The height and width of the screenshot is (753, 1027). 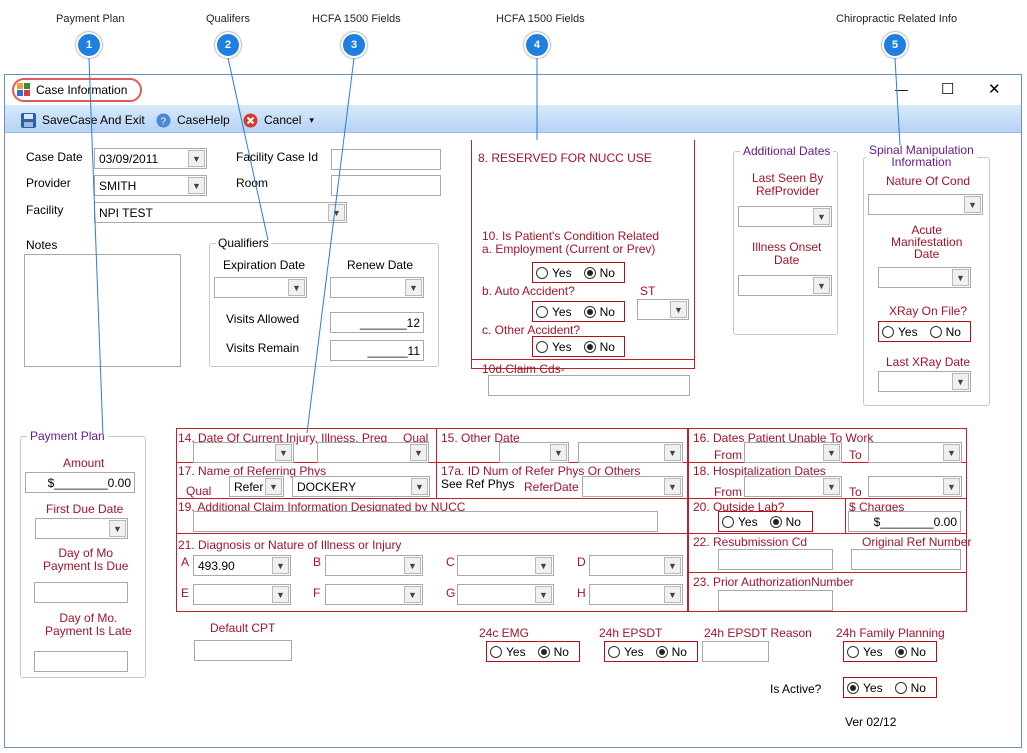 I want to click on day-due-label: Day of Mo Payment Is Due, so click(x=86, y=559).